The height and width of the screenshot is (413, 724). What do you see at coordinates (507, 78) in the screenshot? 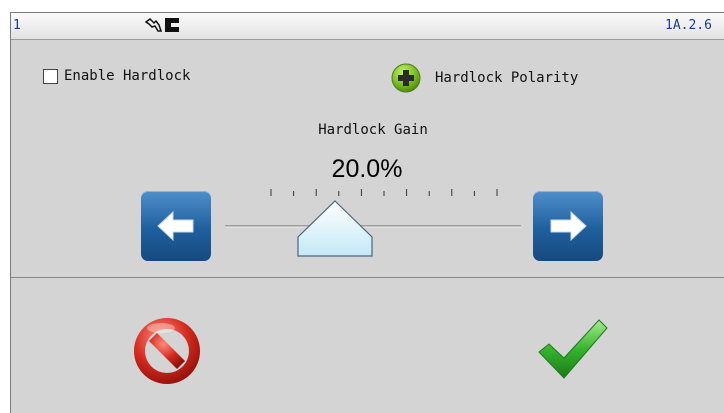
I see `hardlock-polarity-label: Hardlock Polarity` at bounding box center [507, 78].